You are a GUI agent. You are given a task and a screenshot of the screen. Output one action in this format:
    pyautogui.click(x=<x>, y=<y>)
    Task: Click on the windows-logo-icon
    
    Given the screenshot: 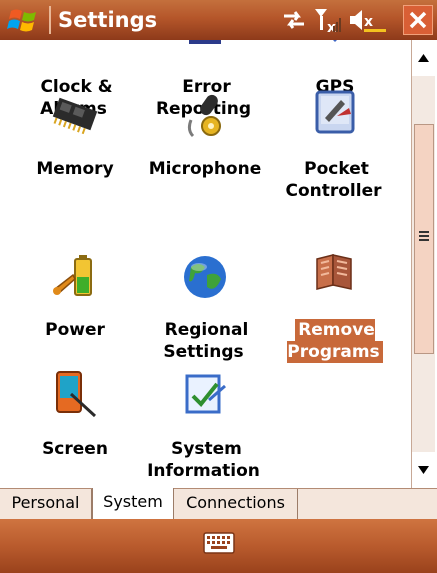 What is the action you would take?
    pyautogui.click(x=24, y=20)
    